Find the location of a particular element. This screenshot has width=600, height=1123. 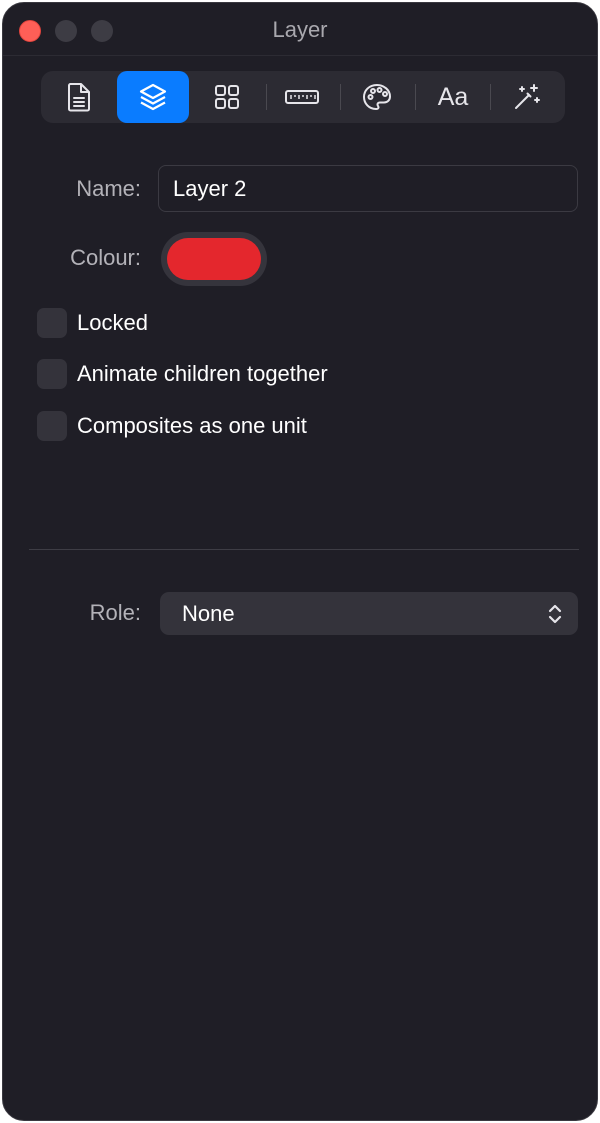

colour-swatch is located at coordinates (214, 259).